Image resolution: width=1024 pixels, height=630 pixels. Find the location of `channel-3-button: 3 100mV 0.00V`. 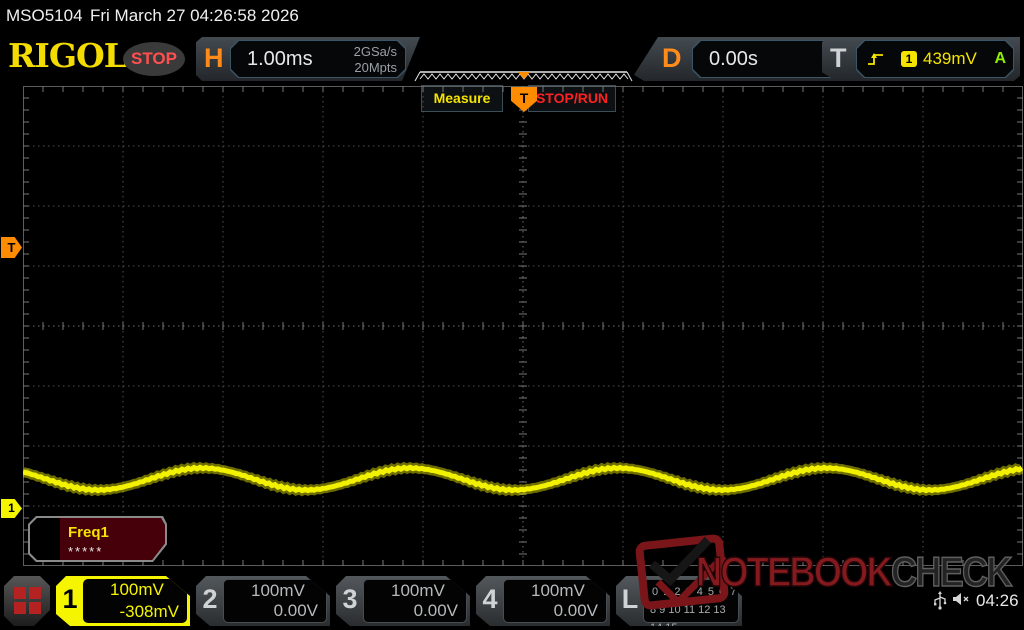

channel-3-button: 3 100mV 0.00V is located at coordinates (403, 601).